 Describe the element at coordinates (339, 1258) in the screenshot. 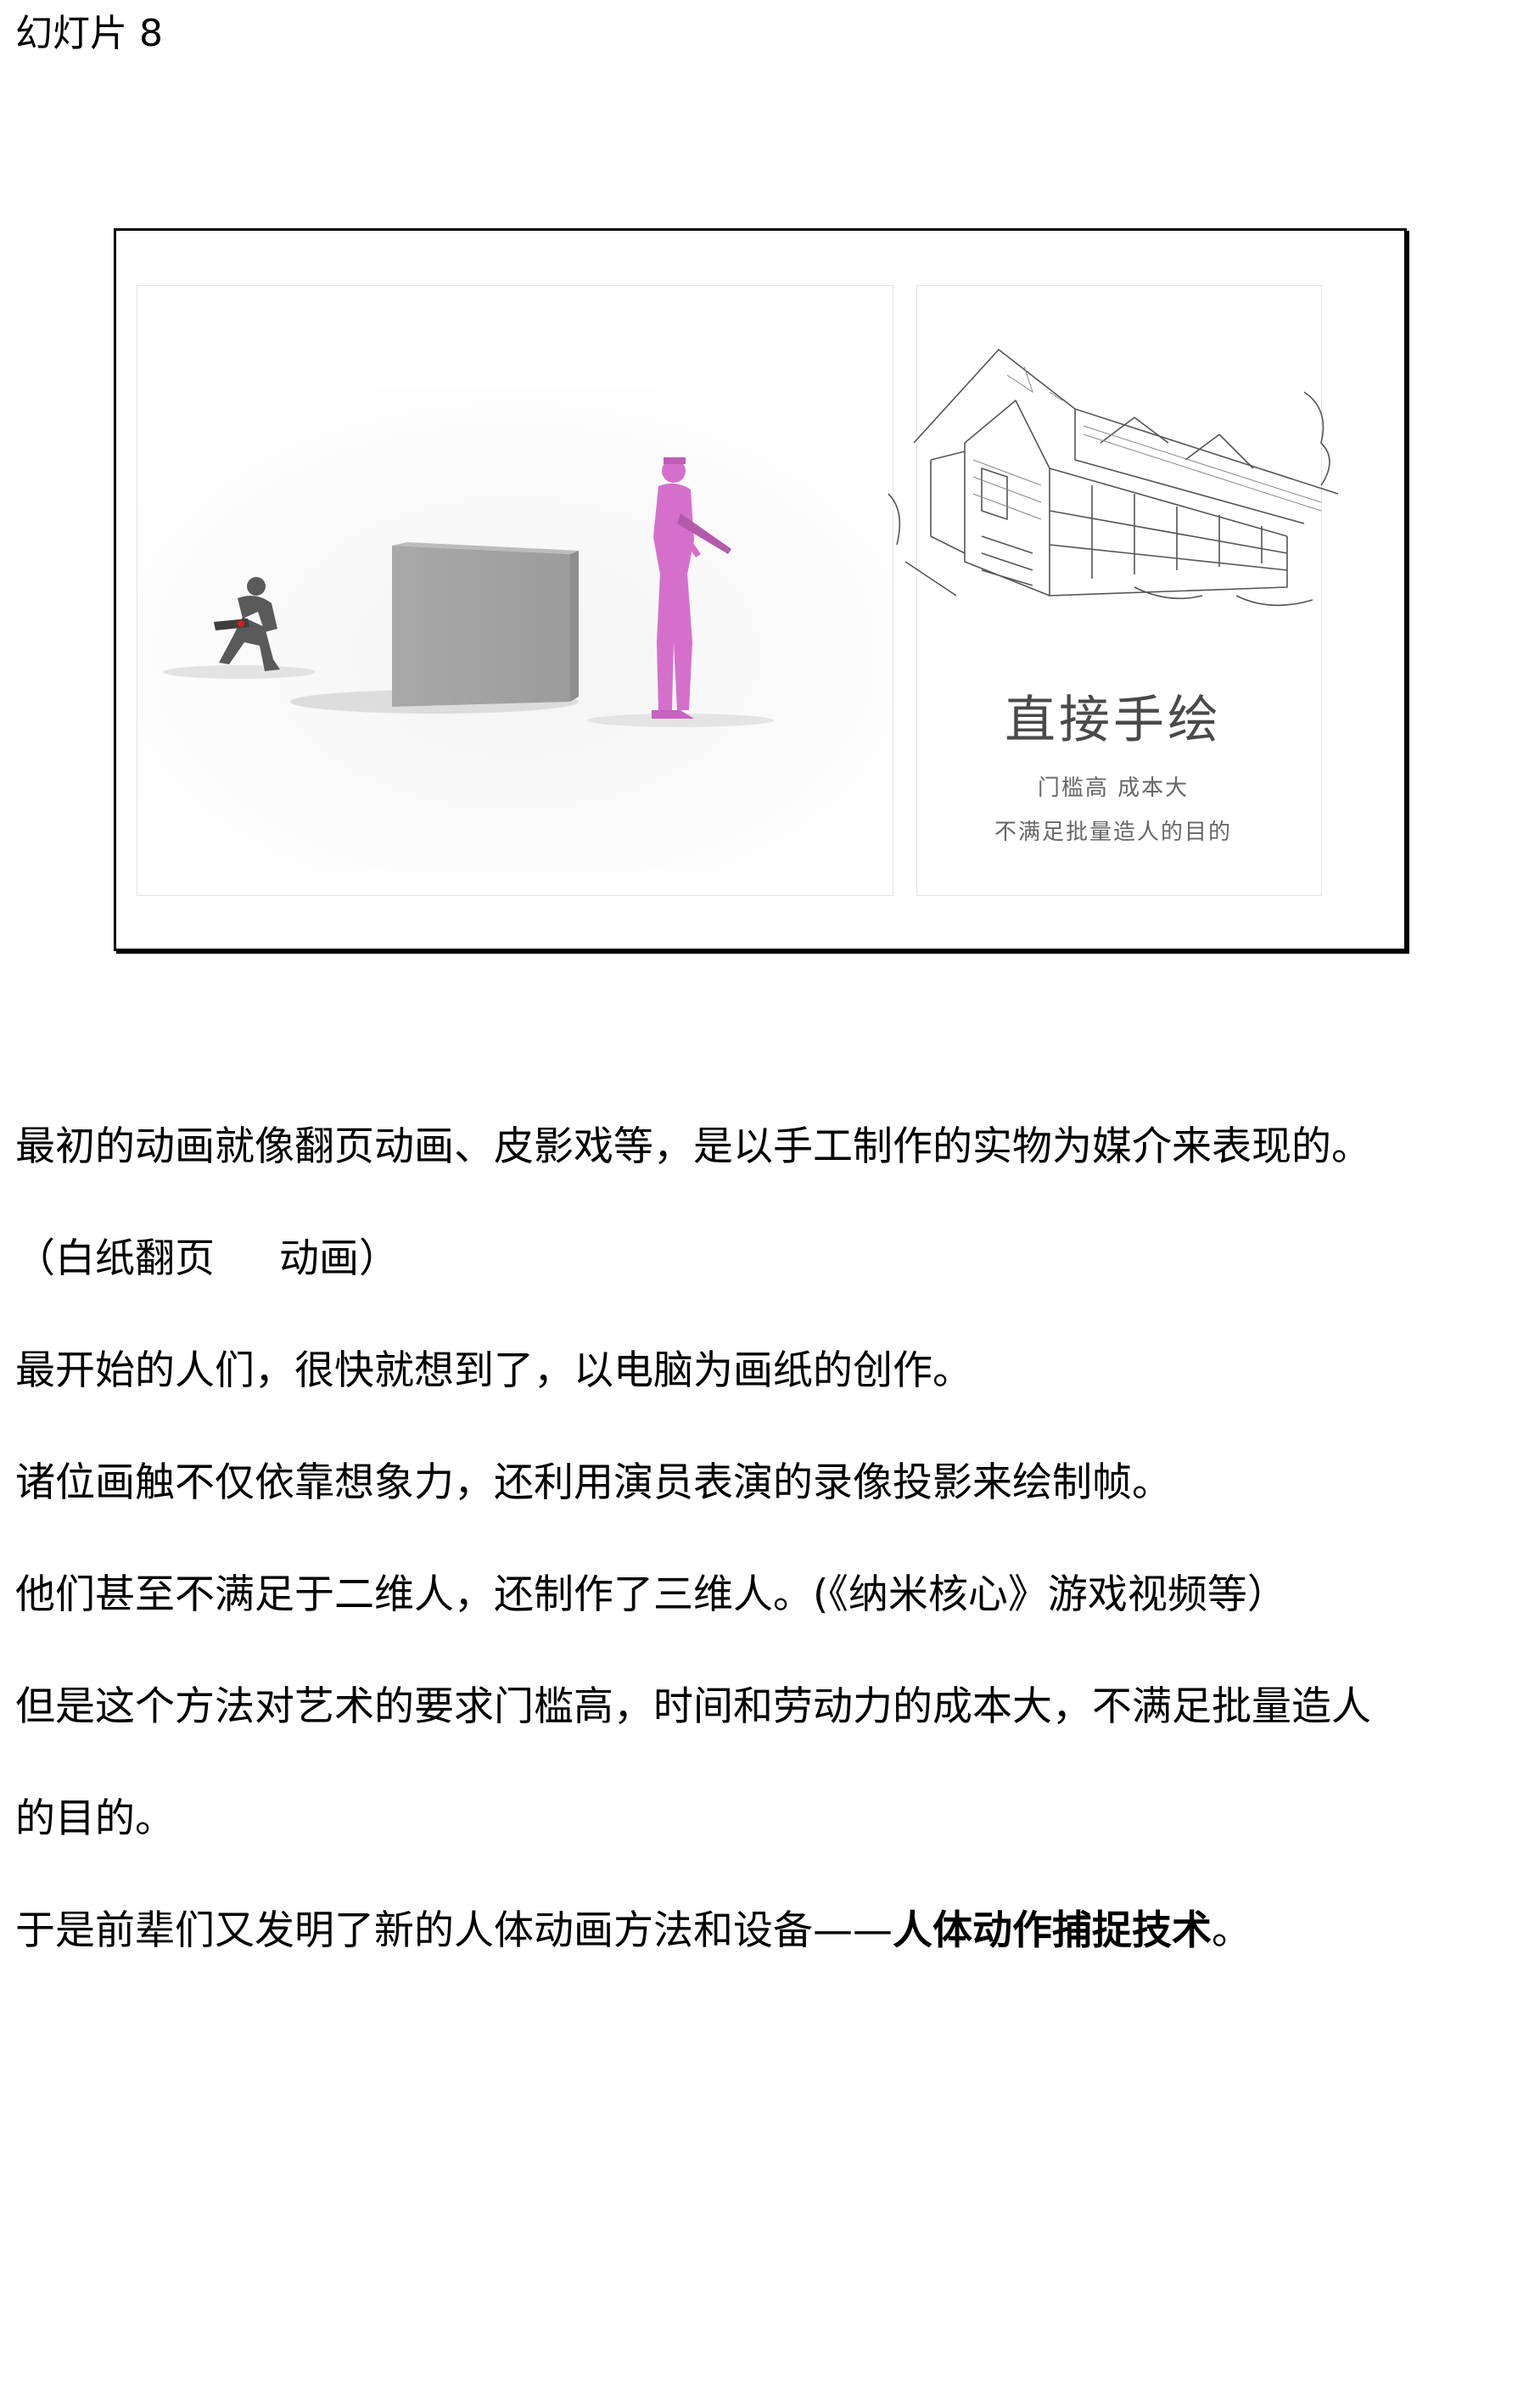

I see `paragraph-2-part-b: 动画）` at that location.